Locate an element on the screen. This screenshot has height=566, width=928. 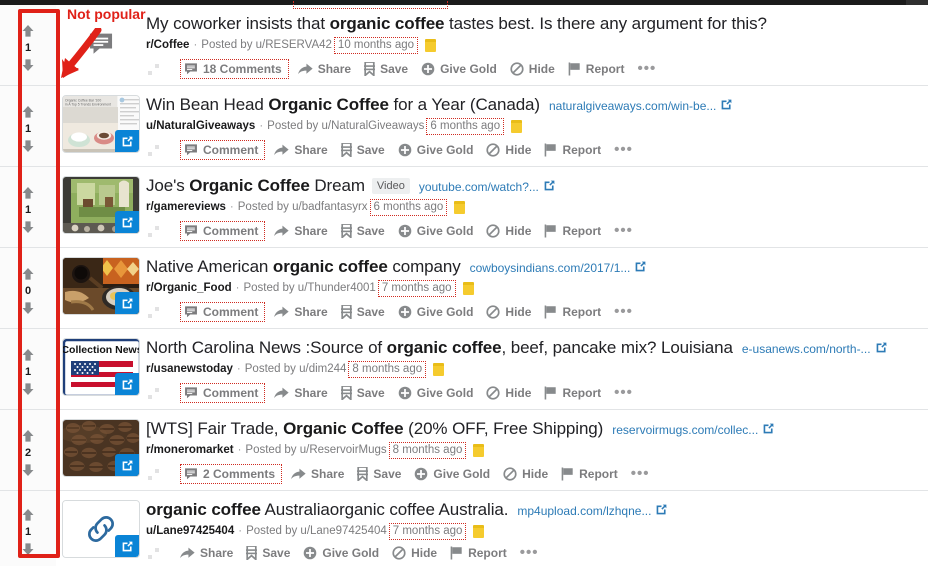
post-title: Joe's Organic Coffee Dream is located at coordinates (255, 185).